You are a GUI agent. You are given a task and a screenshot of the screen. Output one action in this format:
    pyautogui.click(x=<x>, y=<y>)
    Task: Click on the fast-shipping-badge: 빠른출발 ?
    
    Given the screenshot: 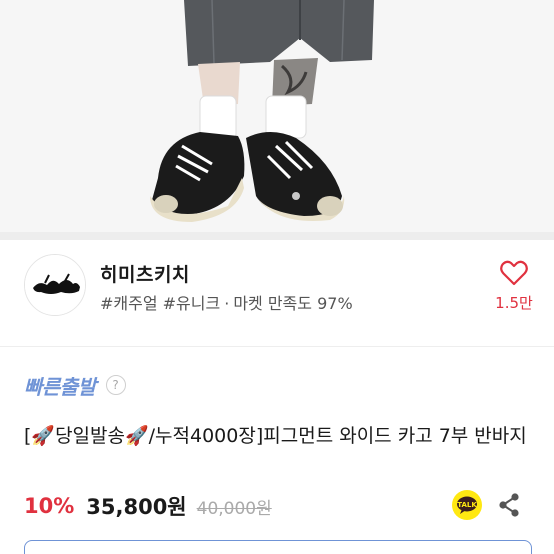 What is the action you would take?
    pyautogui.click(x=75, y=385)
    